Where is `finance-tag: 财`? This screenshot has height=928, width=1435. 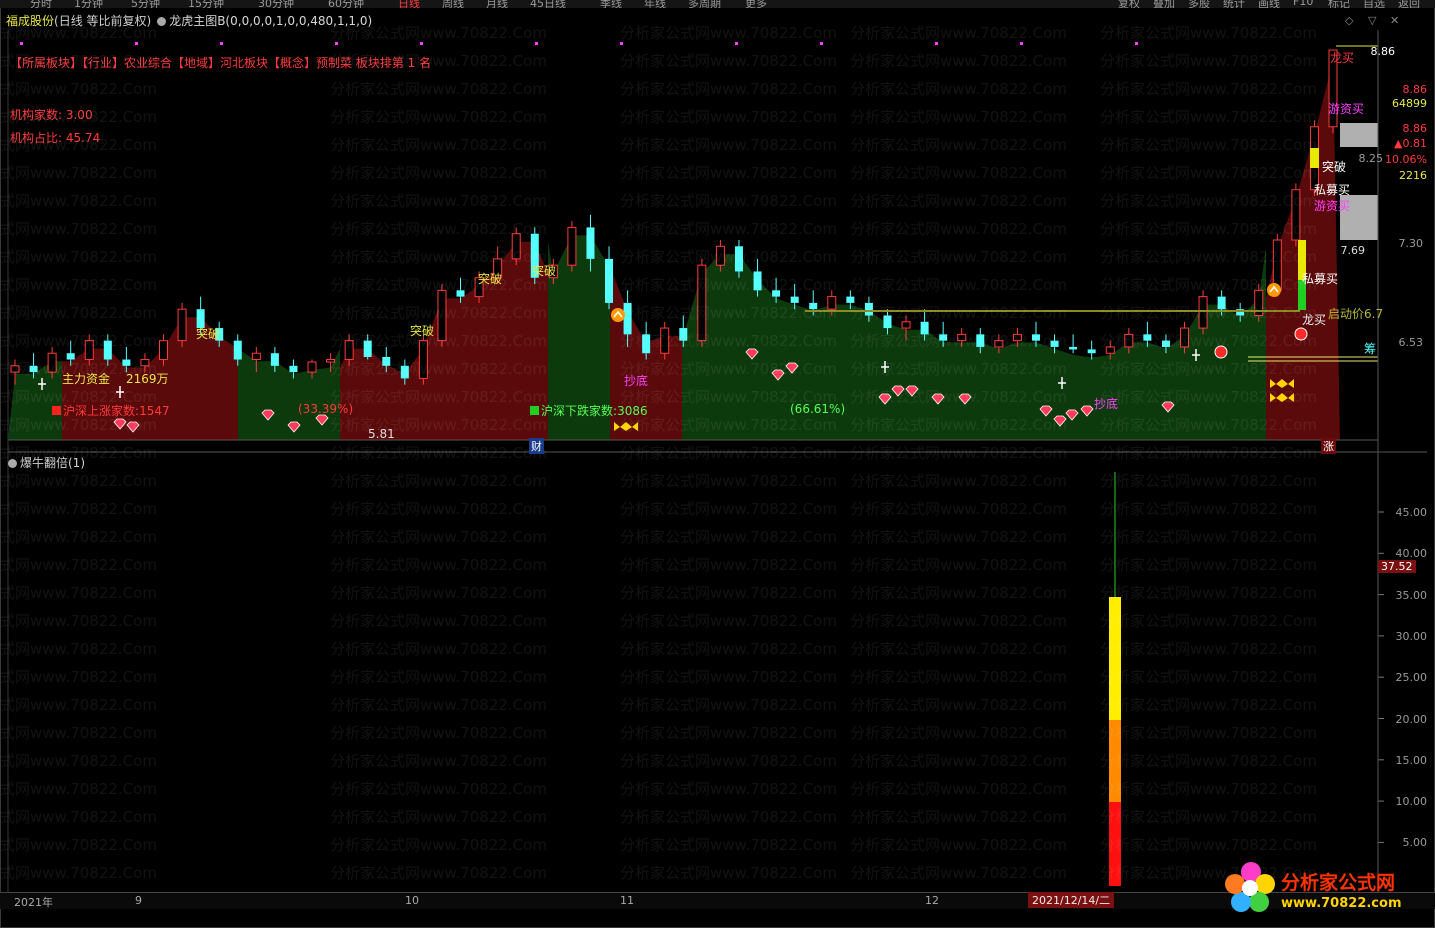 finance-tag: 财 is located at coordinates (536, 446).